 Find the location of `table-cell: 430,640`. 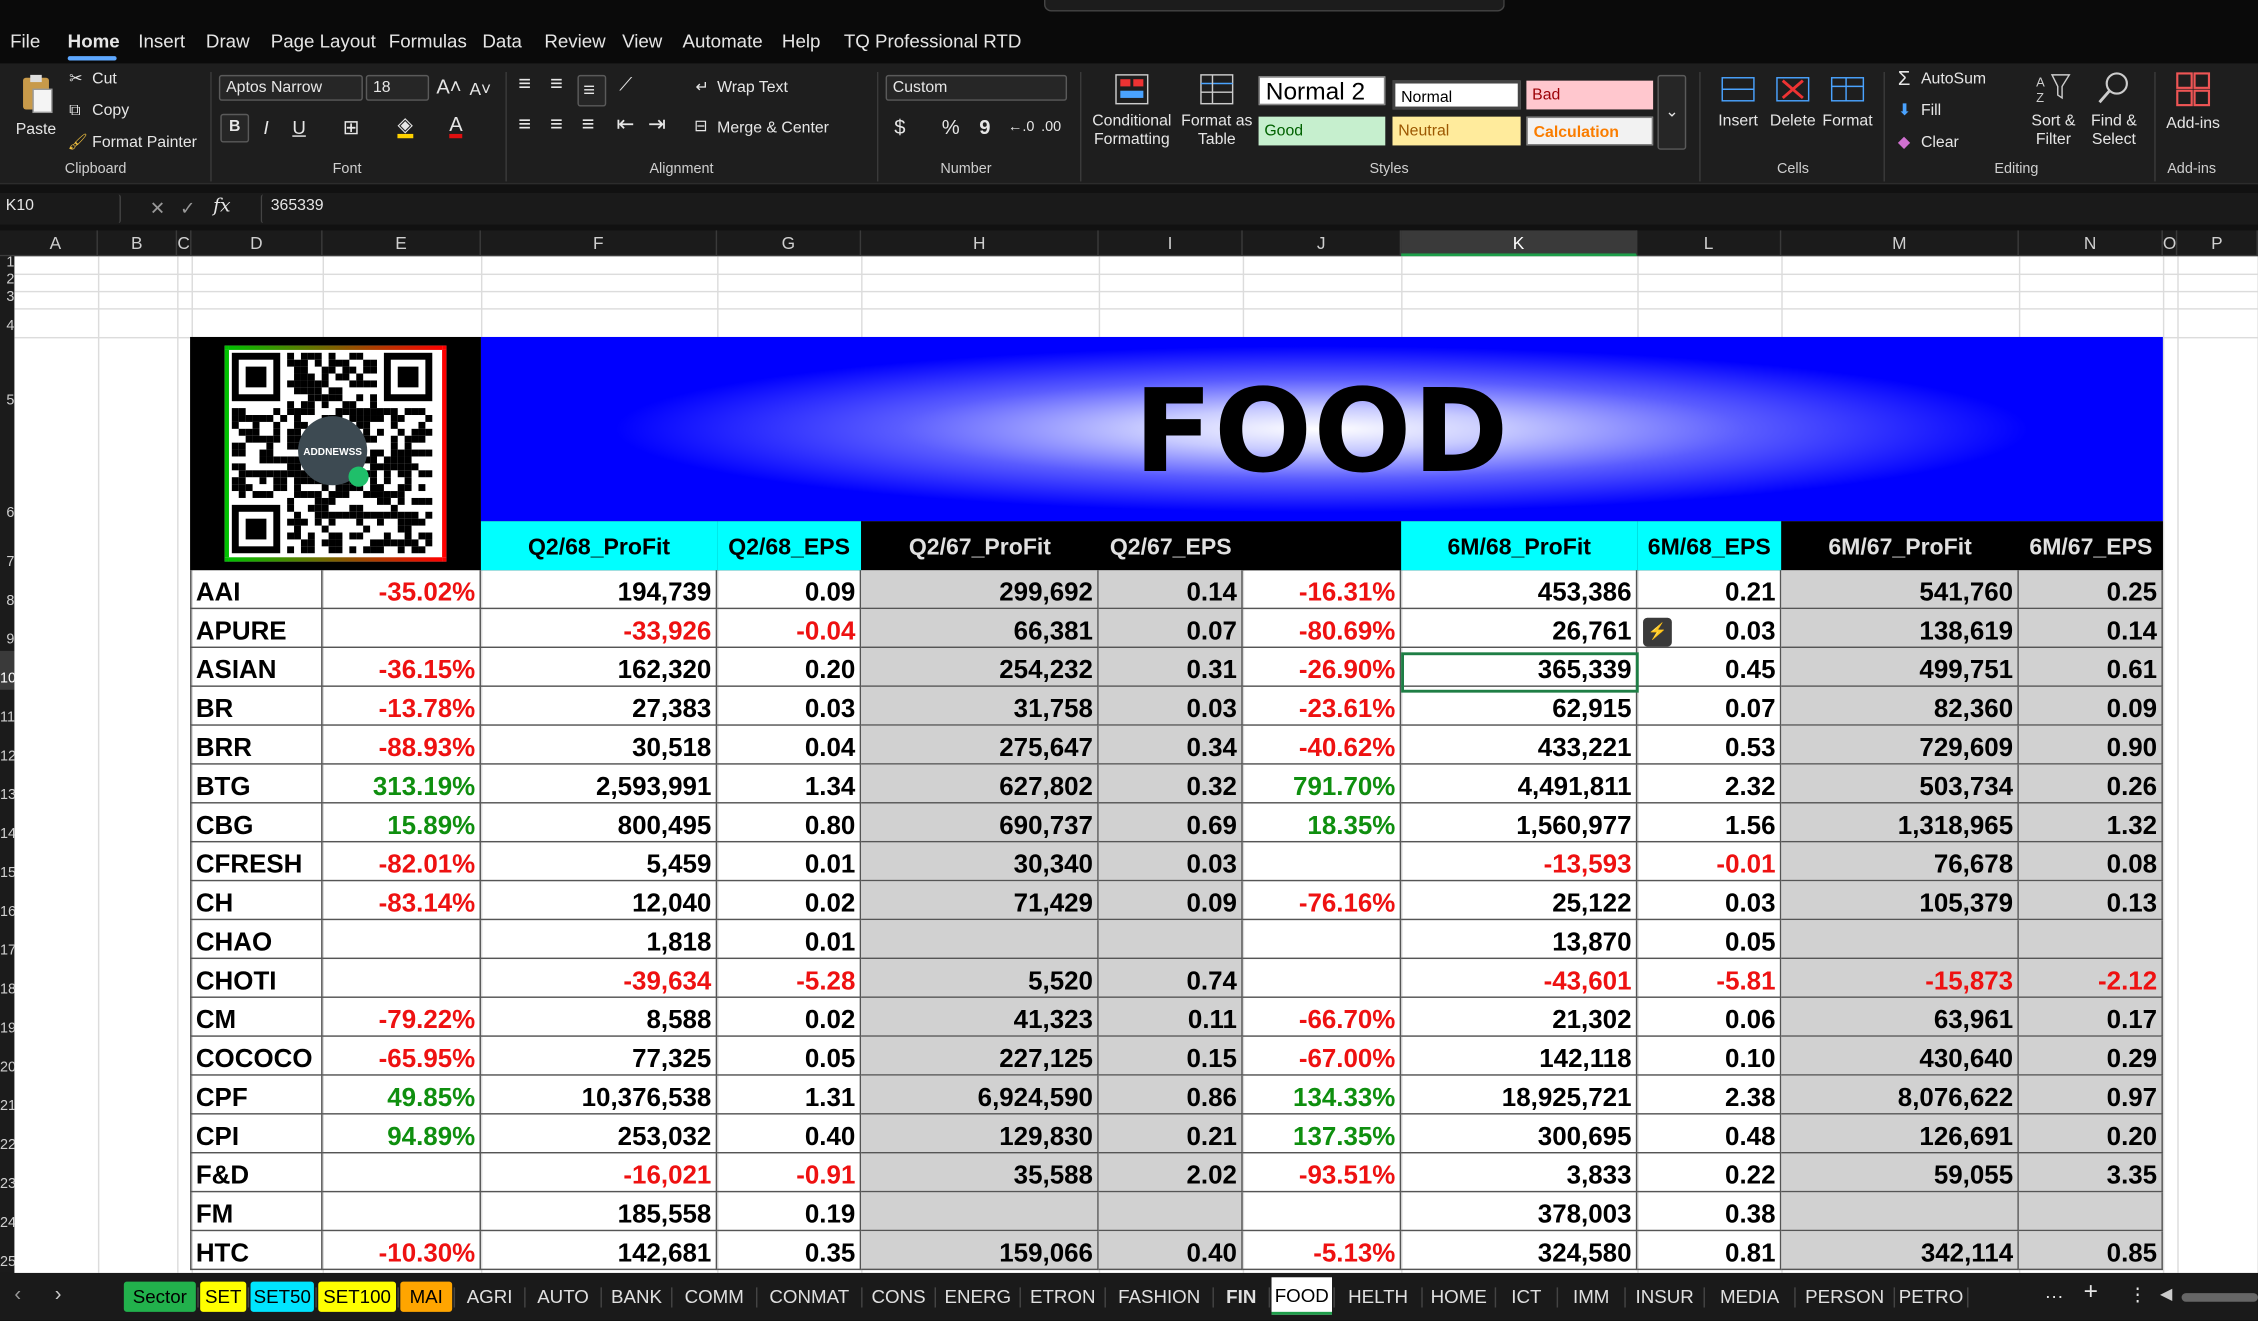

table-cell: 430,640 is located at coordinates (1900, 1056).